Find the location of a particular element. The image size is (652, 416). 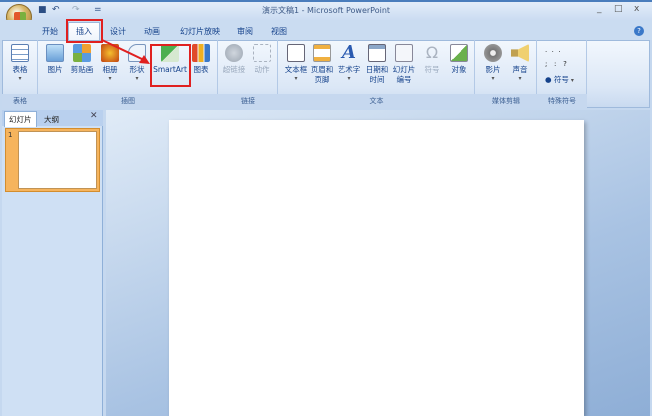

datetime-button: 日期和时间 is located at coordinates (377, 64).